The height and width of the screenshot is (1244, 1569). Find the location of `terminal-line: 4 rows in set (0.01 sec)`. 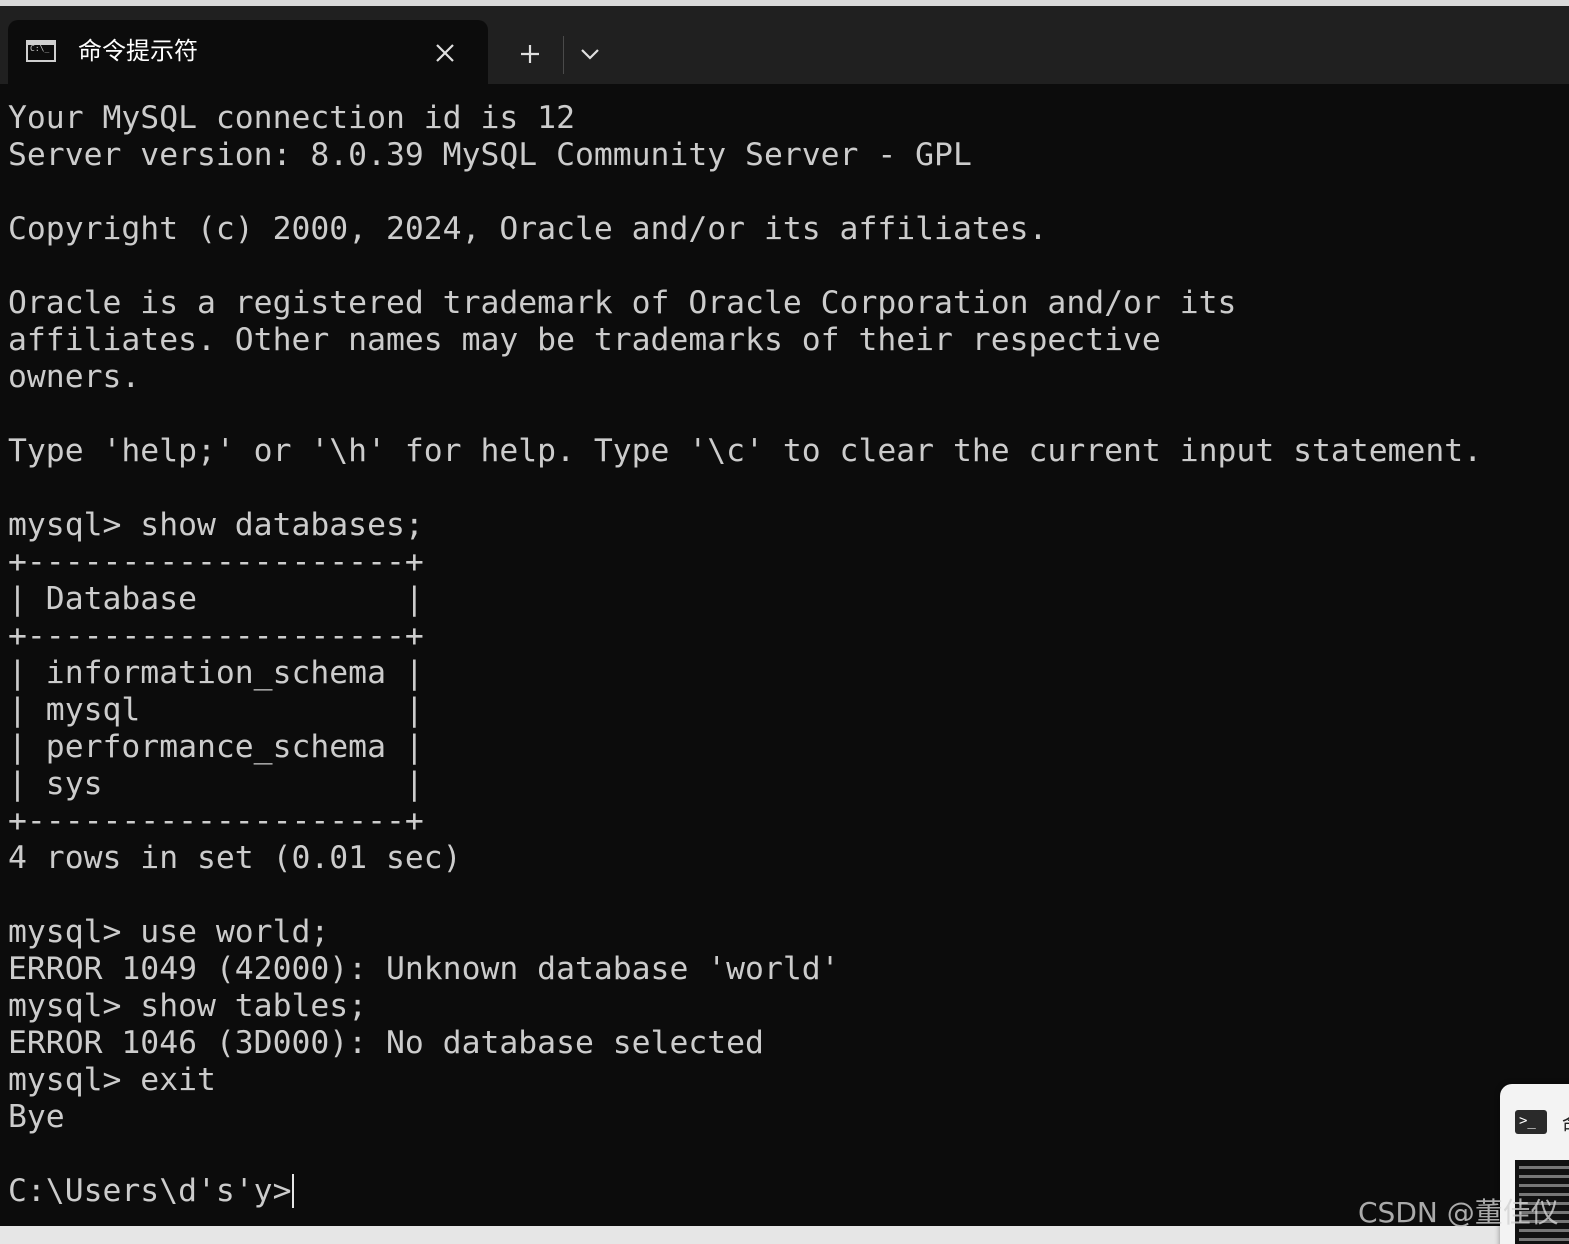

terminal-line: 4 rows in set (0.01 sec) is located at coordinates (235, 858).